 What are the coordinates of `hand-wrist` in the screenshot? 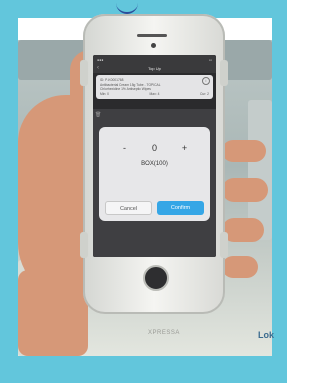 It's located at (53, 313).